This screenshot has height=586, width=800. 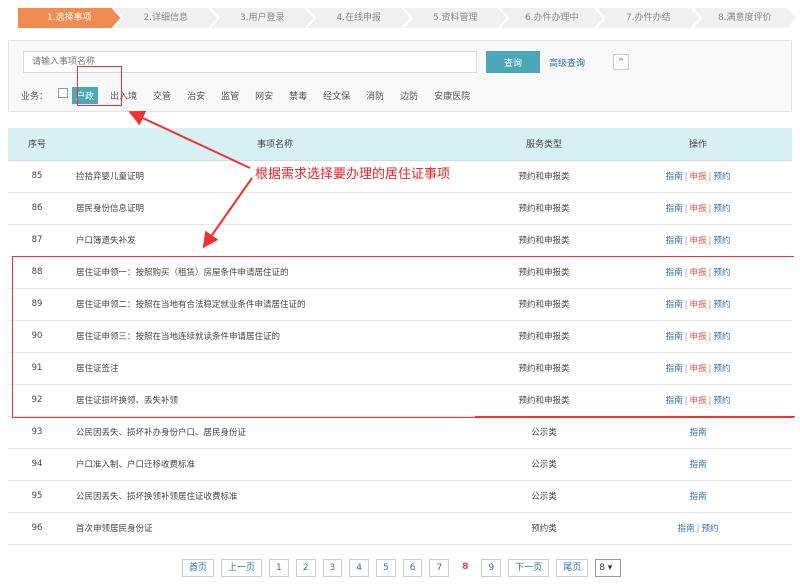 What do you see at coordinates (572, 568) in the screenshot?
I see `last-page-button: 尾页` at bounding box center [572, 568].